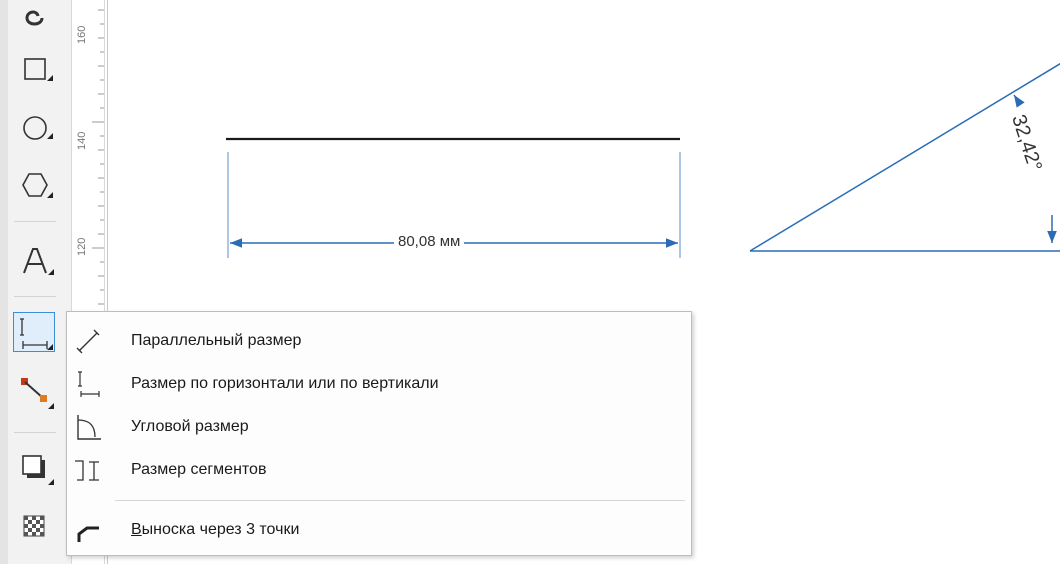 The image size is (1060, 564). Describe the element at coordinates (82, 34) in the screenshot. I see `ruler-label: 160` at that location.